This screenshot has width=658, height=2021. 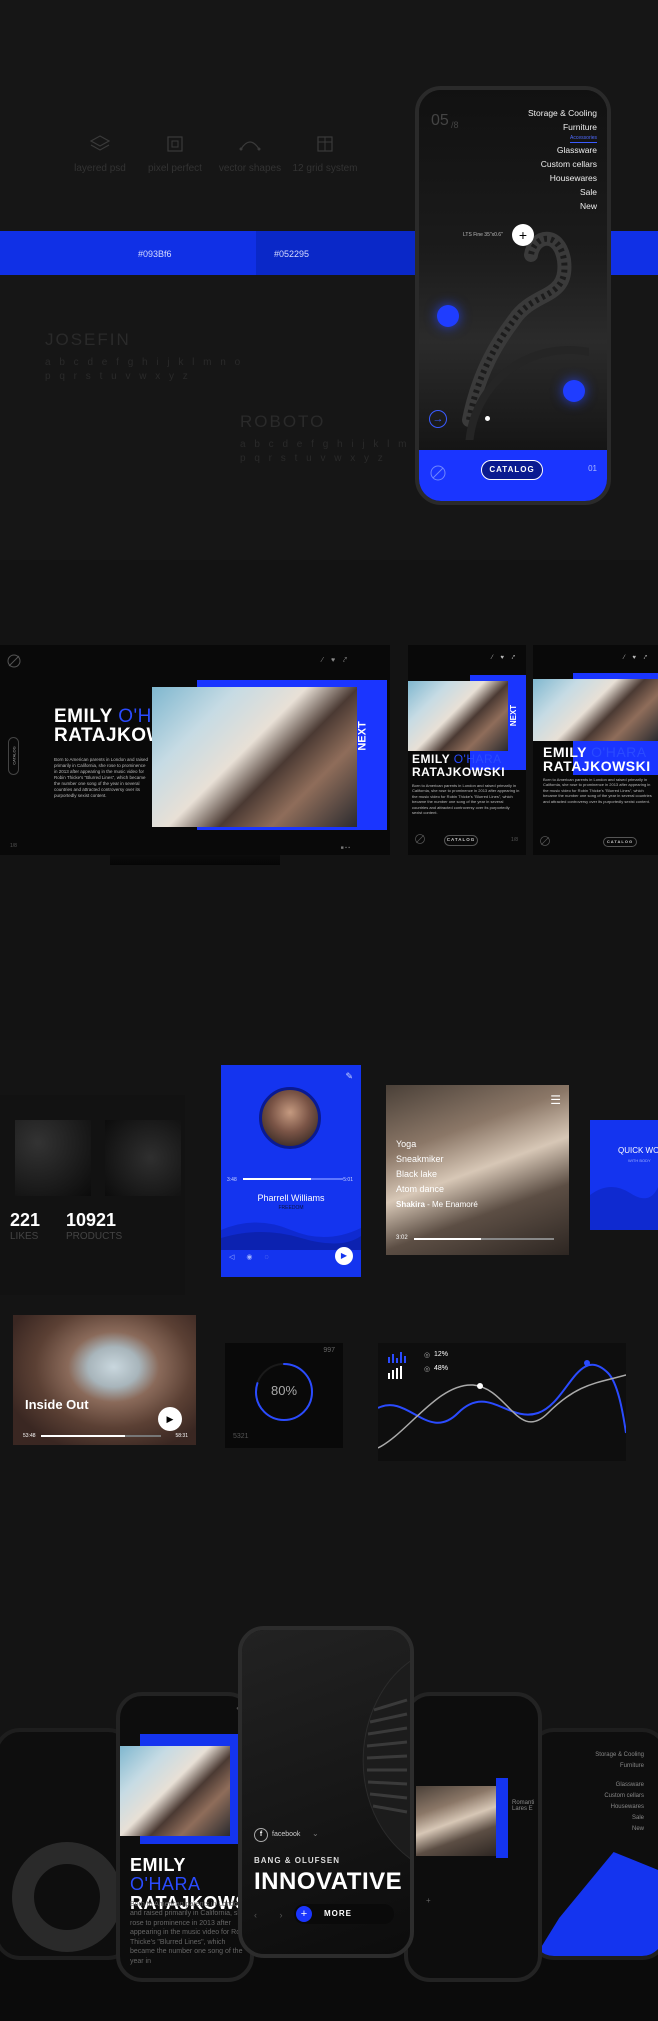 I want to click on chevron-down-icon: ⌄, so click(x=315, y=1833).